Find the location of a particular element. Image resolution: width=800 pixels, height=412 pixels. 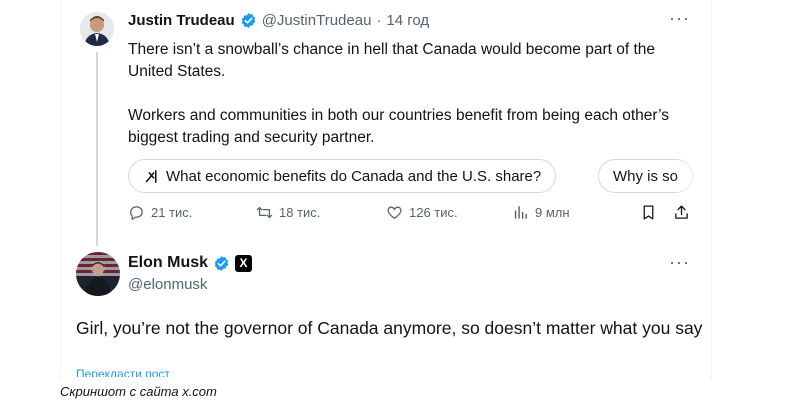

x-badge-icon: X is located at coordinates (244, 263).